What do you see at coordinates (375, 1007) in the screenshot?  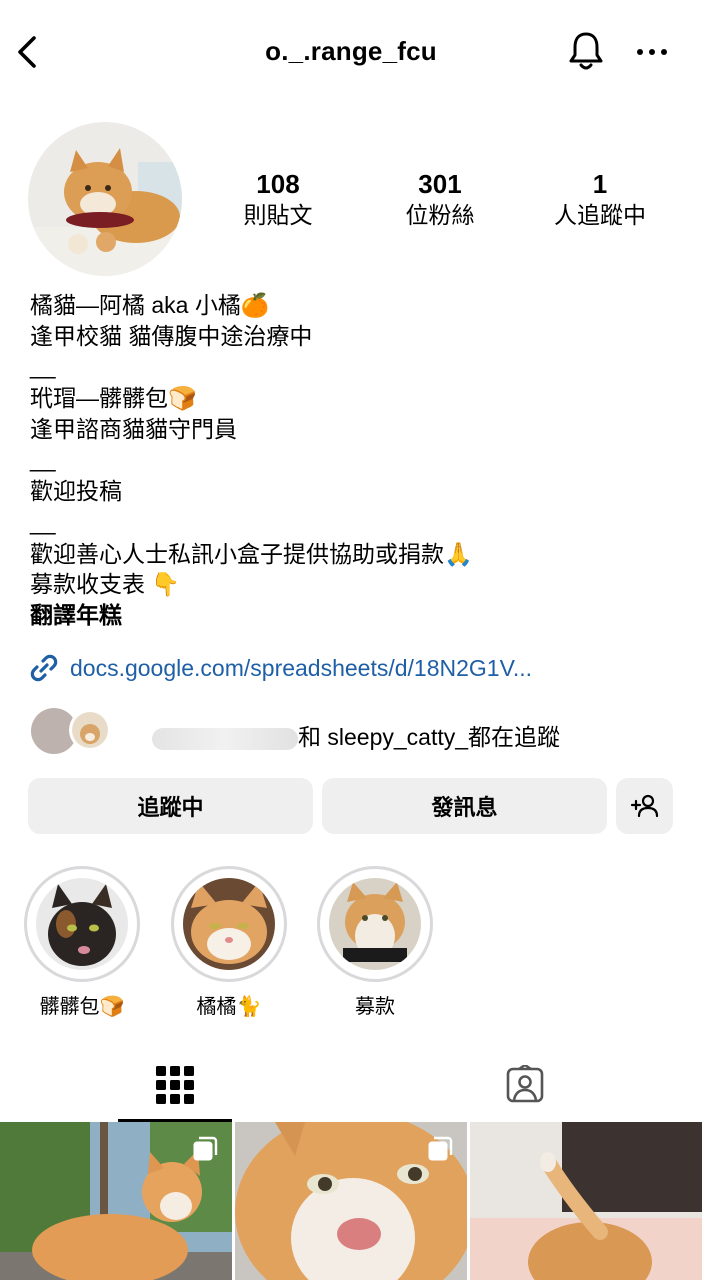 I see `highlight-label: 募款` at bounding box center [375, 1007].